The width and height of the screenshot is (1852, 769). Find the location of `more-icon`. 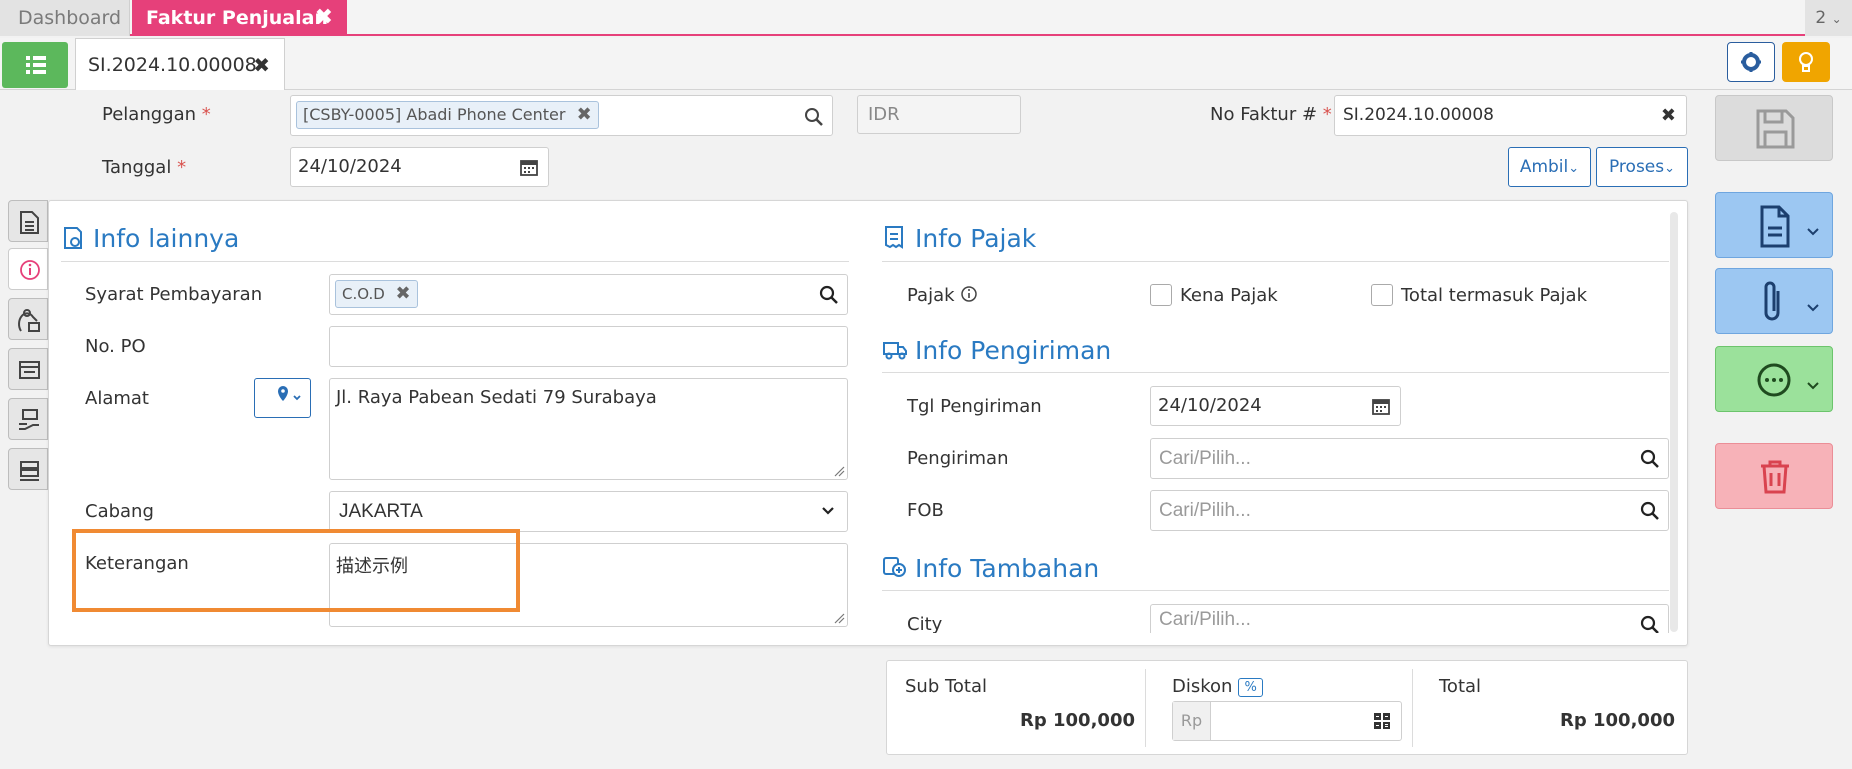

more-icon is located at coordinates (1788, 380).